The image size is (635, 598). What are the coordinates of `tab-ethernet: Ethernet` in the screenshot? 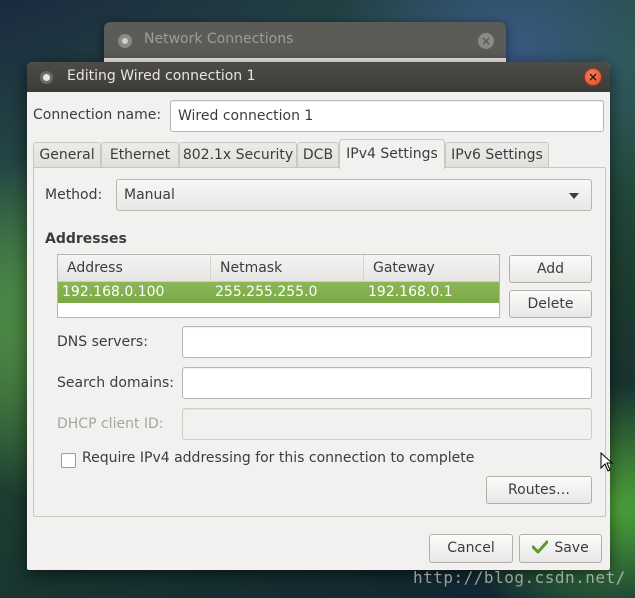 It's located at (140, 155).